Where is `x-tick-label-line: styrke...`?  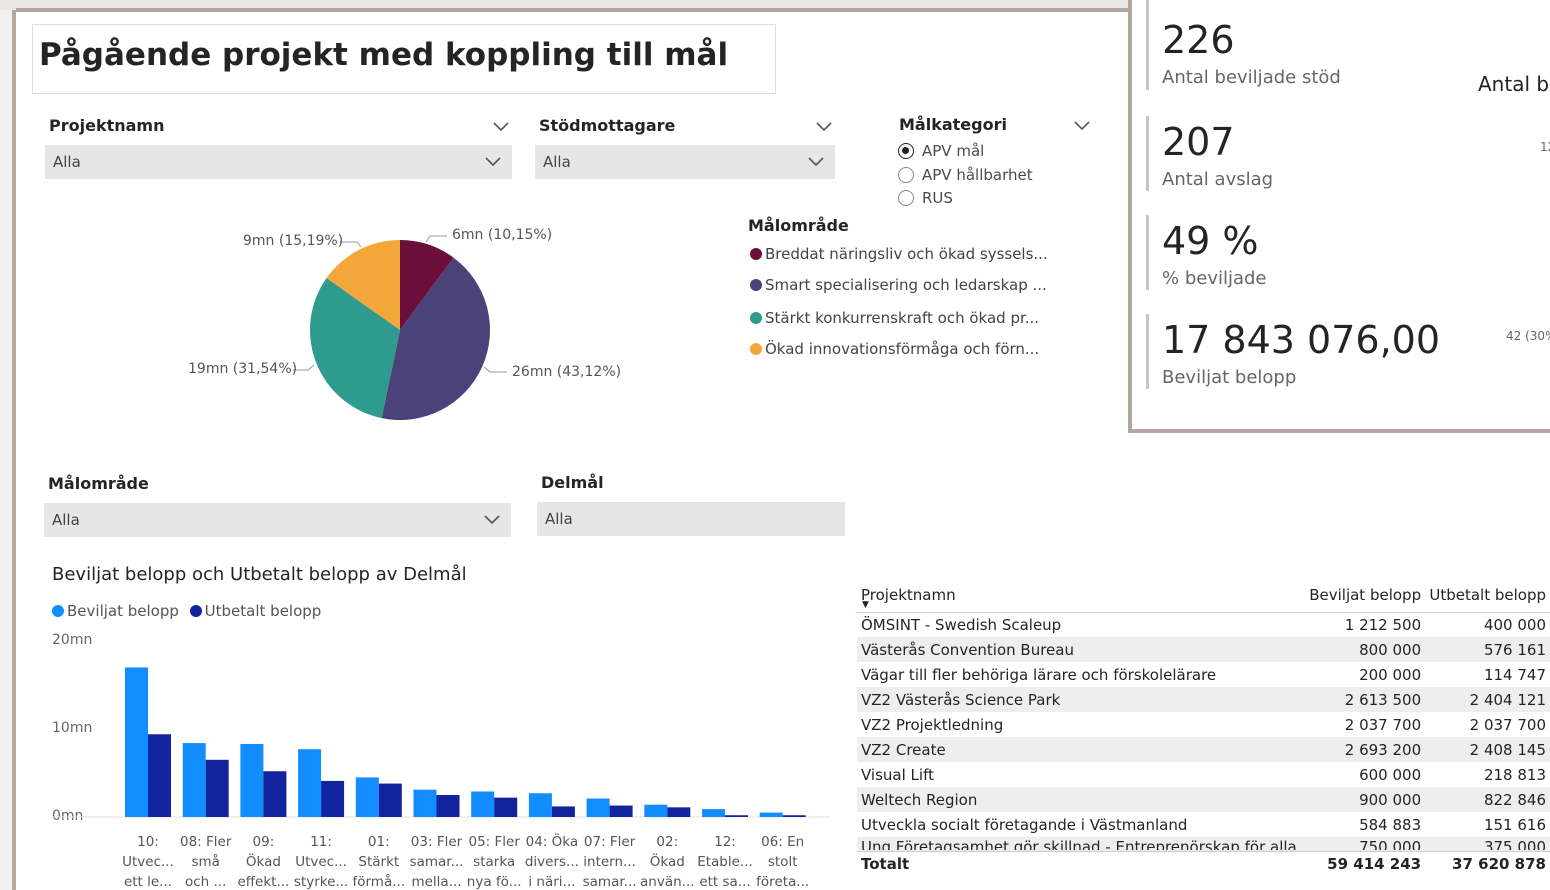
x-tick-label-line: styrke... is located at coordinates (321, 882).